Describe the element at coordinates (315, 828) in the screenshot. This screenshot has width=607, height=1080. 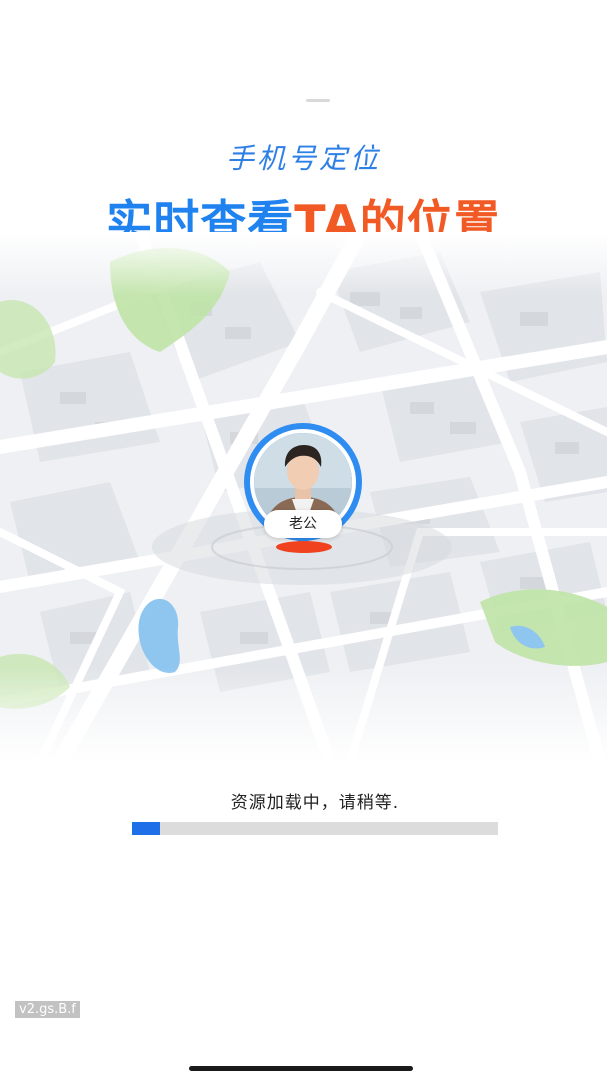
I see `loading-progress-bar` at that location.